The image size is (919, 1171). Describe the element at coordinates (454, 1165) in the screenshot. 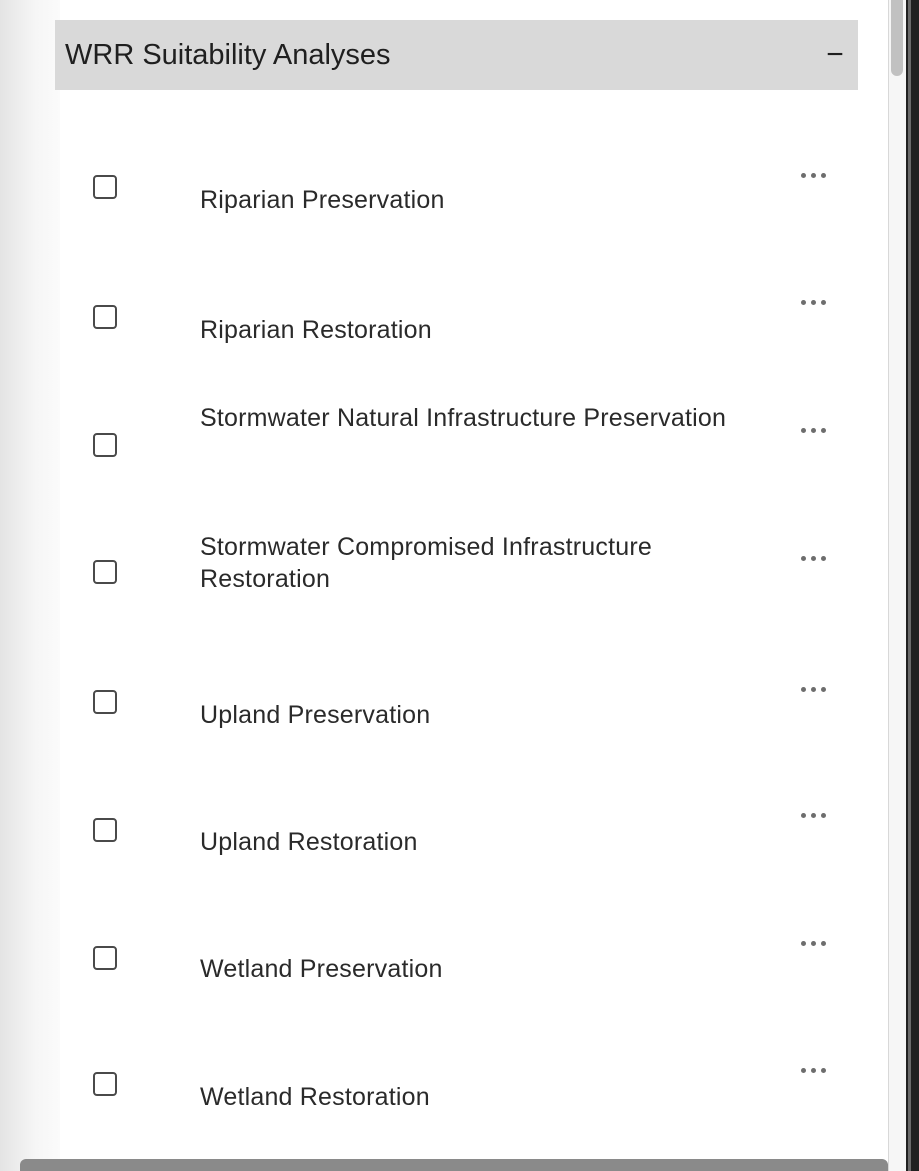

I see `horizontal-scrollbar` at that location.